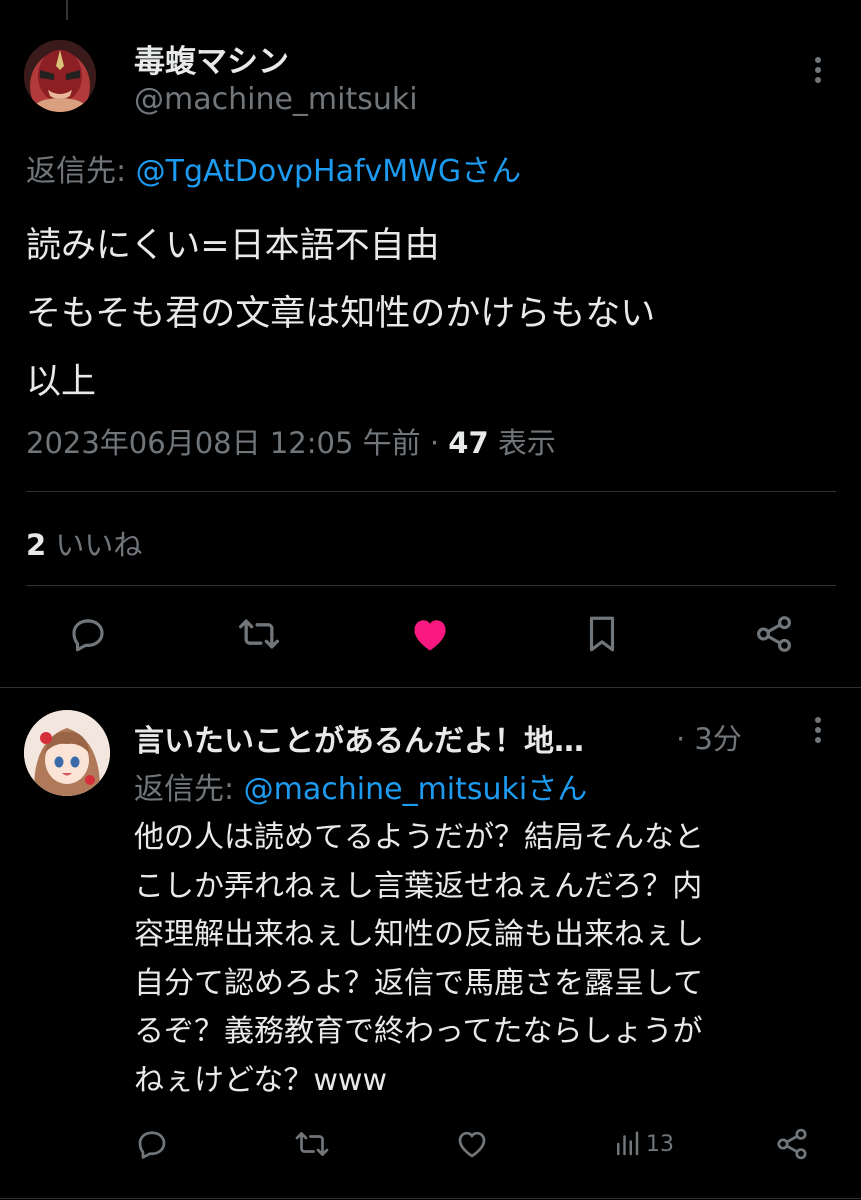 This screenshot has height=1200, width=861. I want to click on views-icon, so click(628, 1143).